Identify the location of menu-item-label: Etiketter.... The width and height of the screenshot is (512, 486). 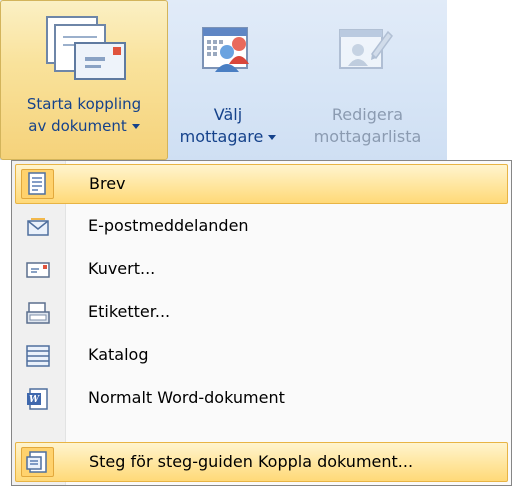
(129, 311).